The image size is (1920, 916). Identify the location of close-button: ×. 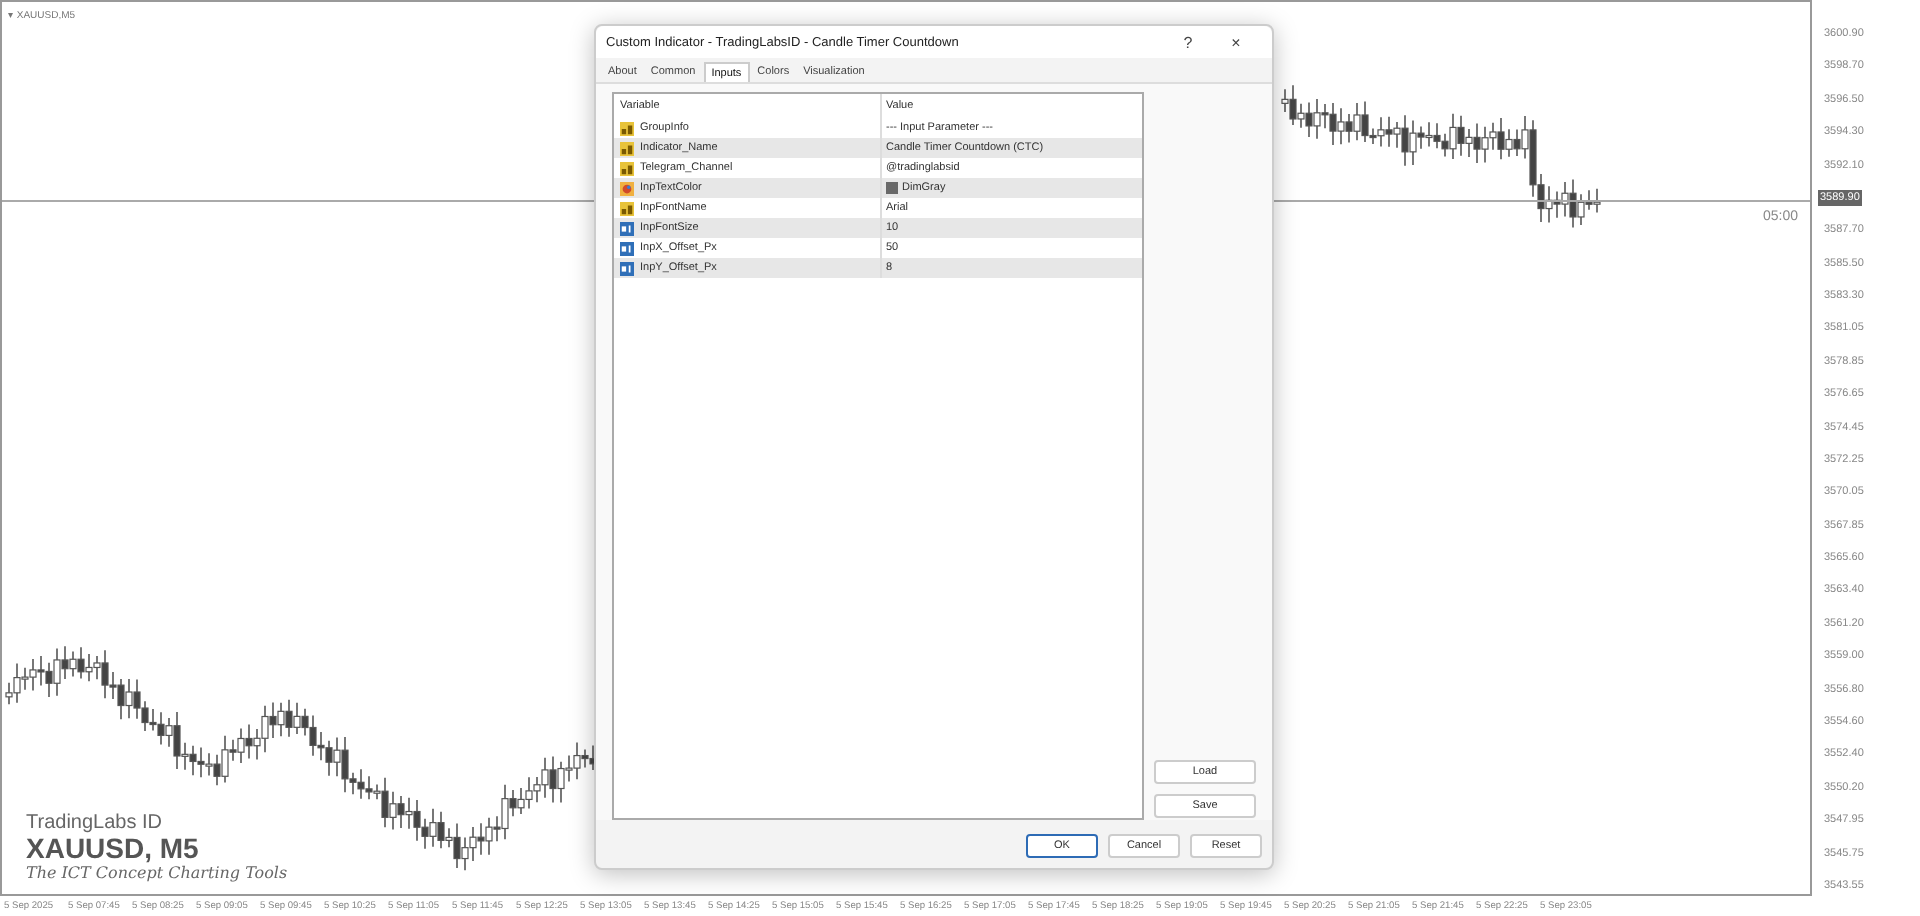
(1236, 42).